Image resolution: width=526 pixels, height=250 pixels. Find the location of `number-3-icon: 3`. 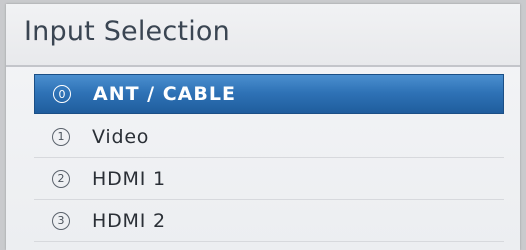

number-3-icon: 3 is located at coordinates (61, 220).